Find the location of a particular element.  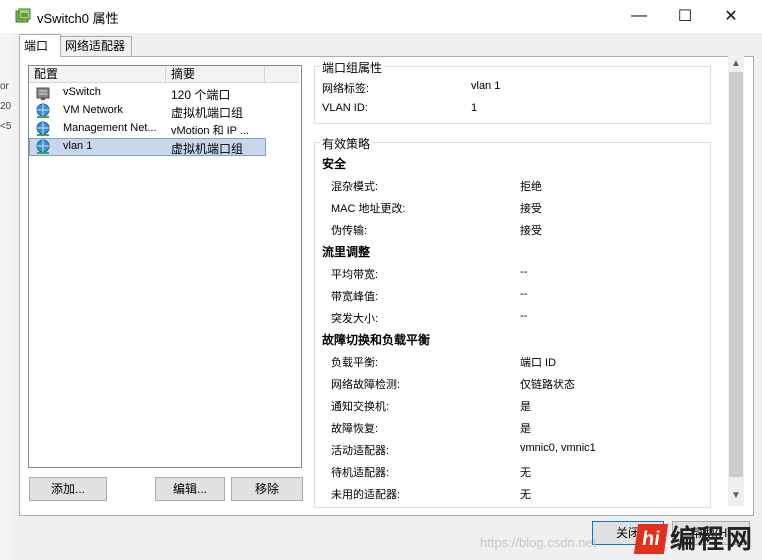

row-name: vlan 1 is located at coordinates (78, 146).